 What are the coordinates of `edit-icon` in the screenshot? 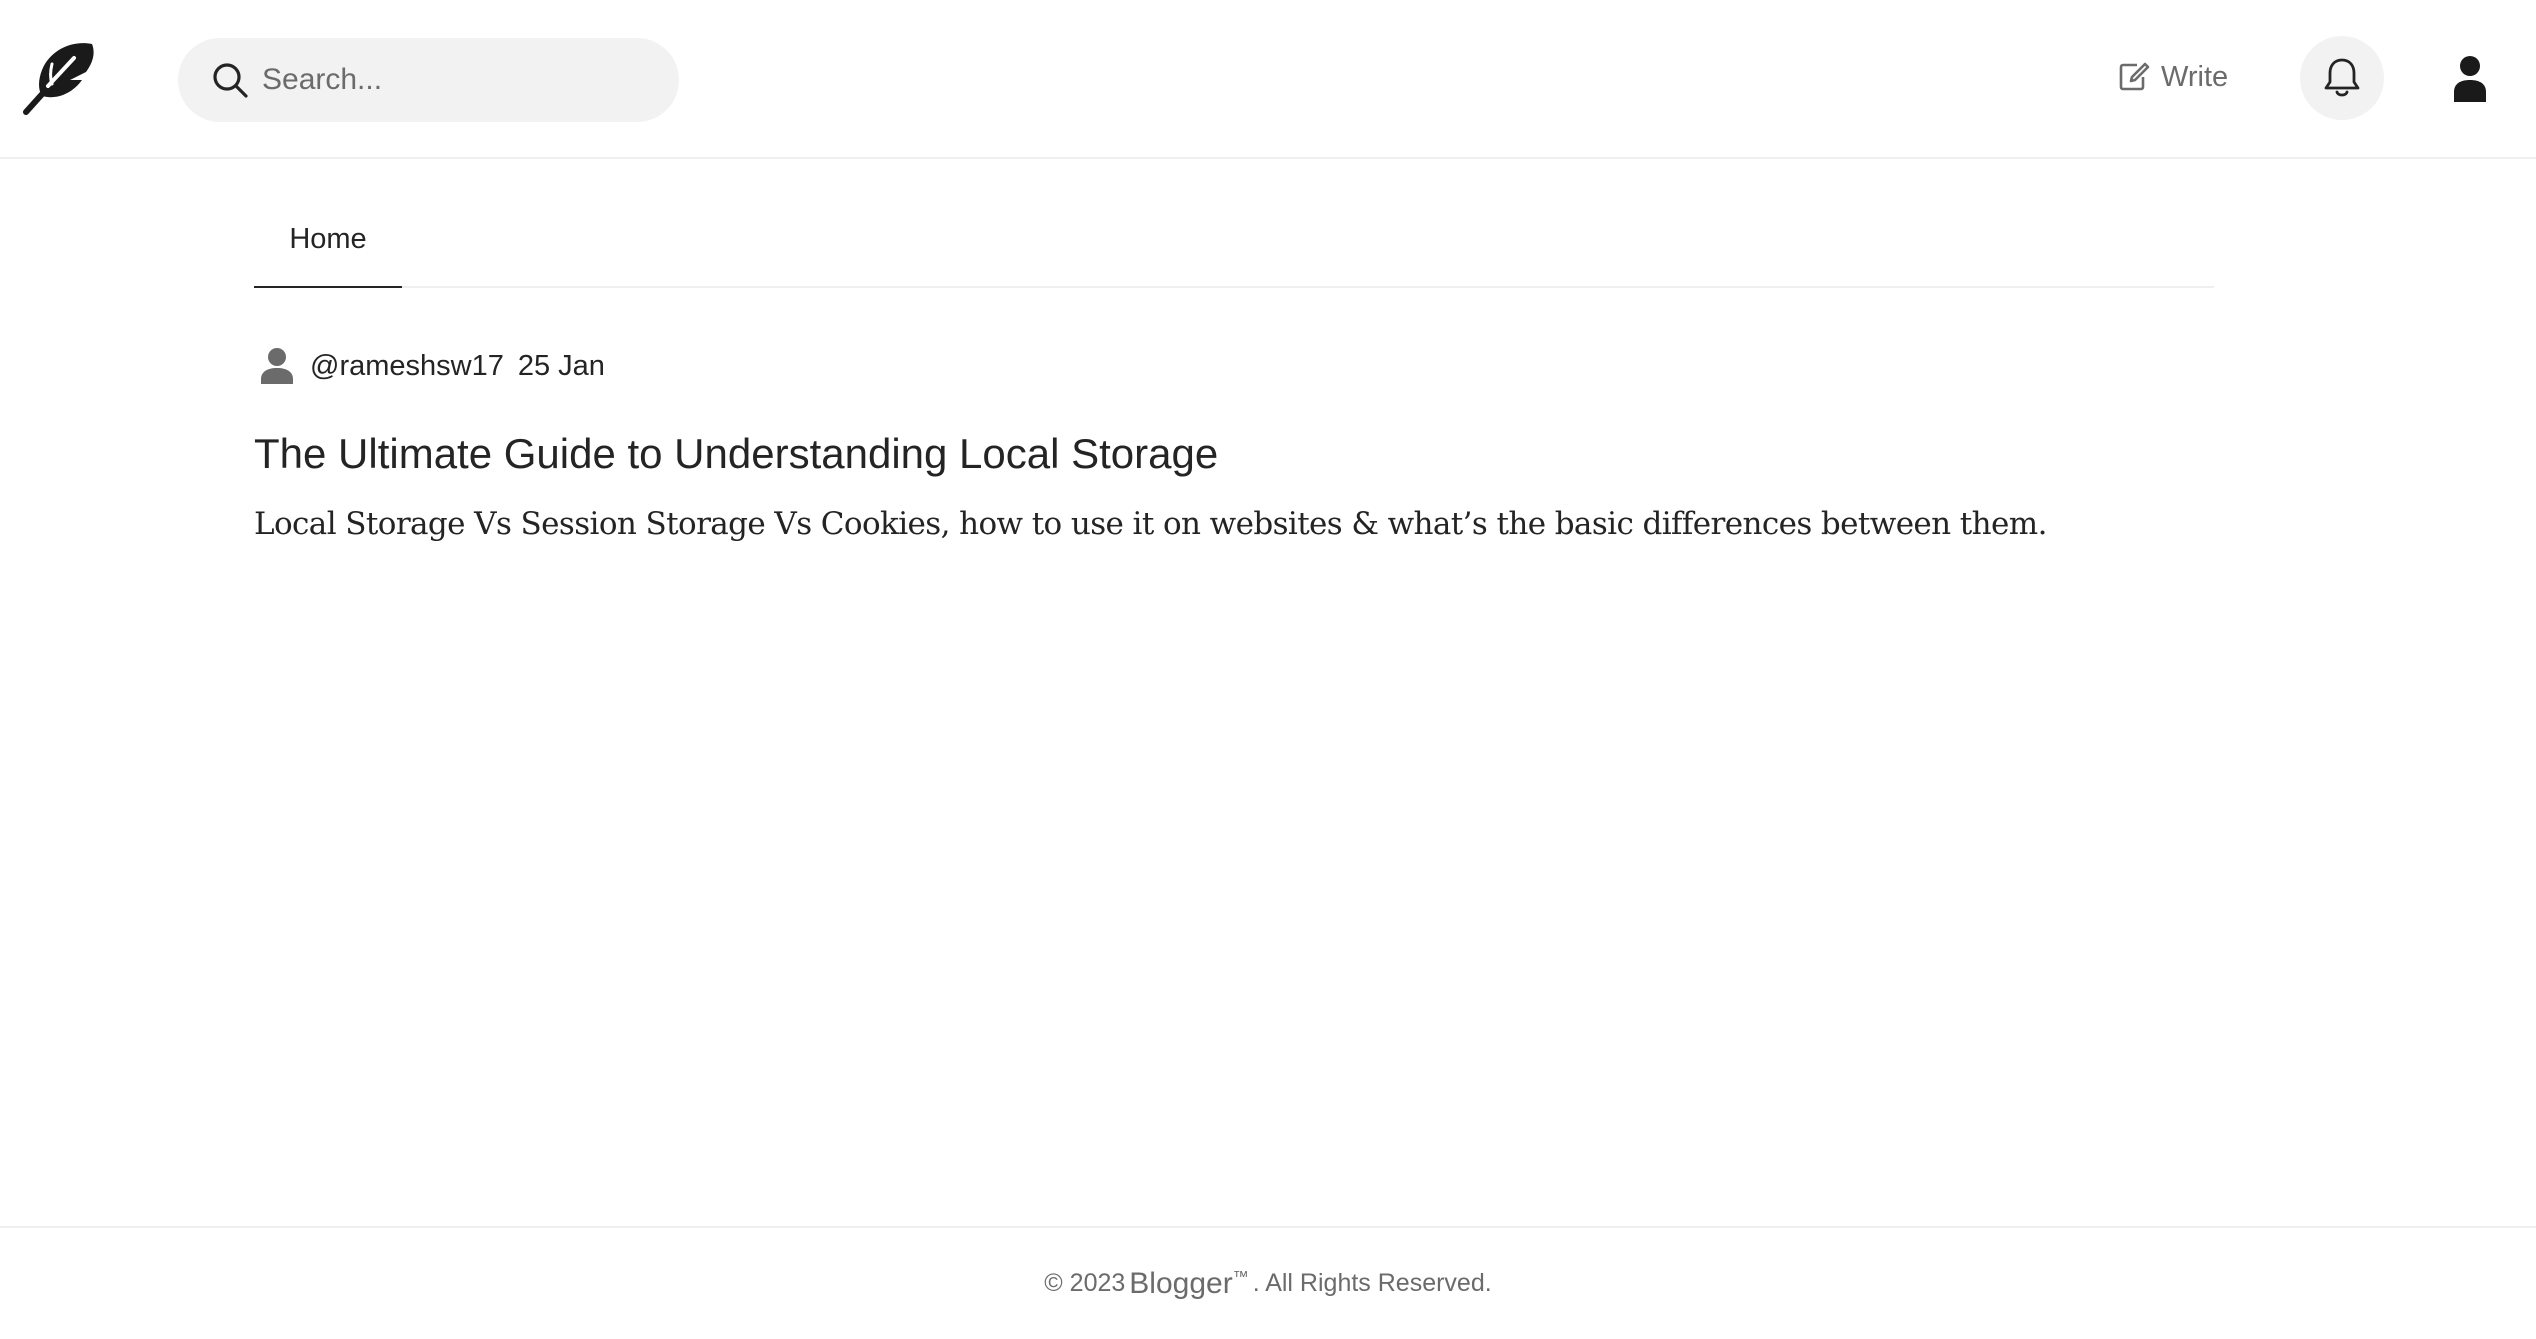 It's located at (2134, 76).